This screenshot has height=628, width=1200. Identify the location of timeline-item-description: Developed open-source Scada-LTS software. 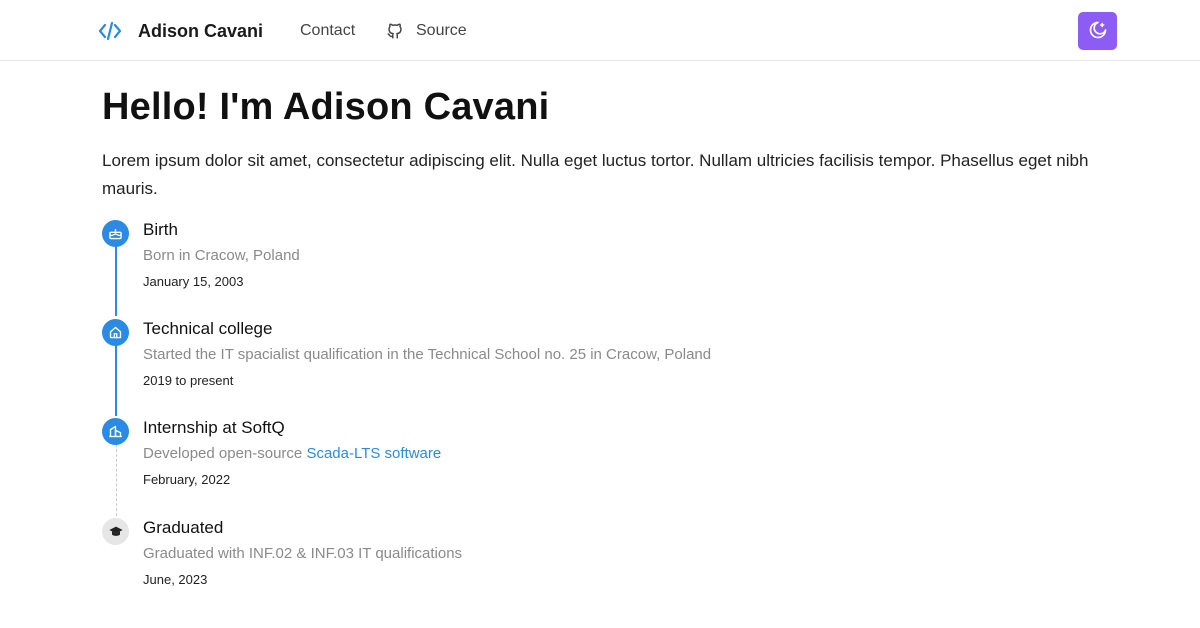
(292, 454).